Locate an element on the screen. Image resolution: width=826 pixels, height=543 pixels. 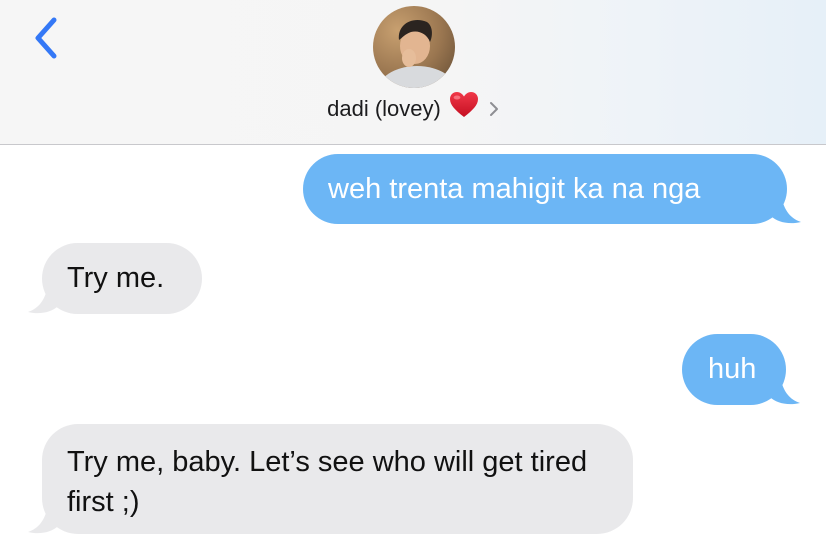
message-bubble-sent: weh trenta mahigit ka na nga is located at coordinates (552, 189).